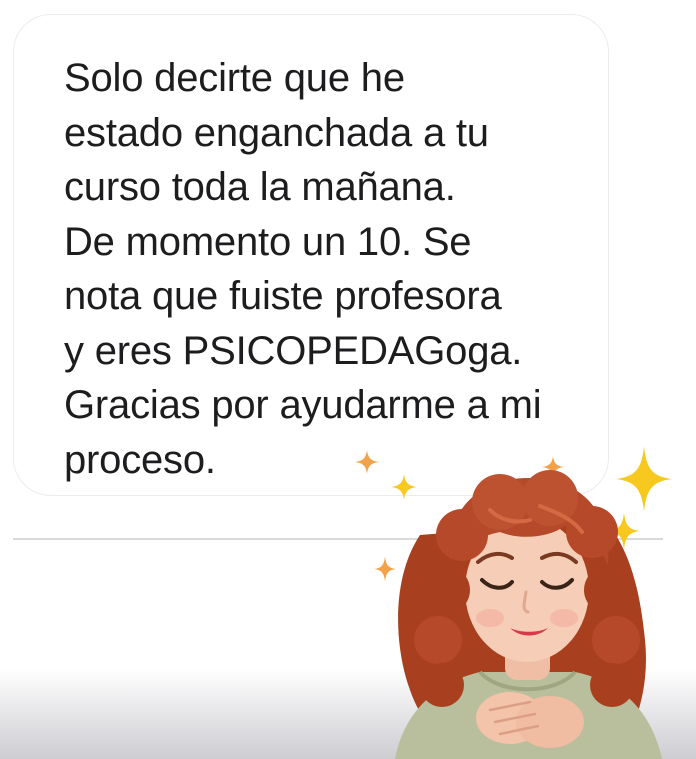 This screenshot has height=759, width=696. Describe the element at coordinates (234, 78) in the screenshot. I see `message-line: Solo decirte que he` at that location.